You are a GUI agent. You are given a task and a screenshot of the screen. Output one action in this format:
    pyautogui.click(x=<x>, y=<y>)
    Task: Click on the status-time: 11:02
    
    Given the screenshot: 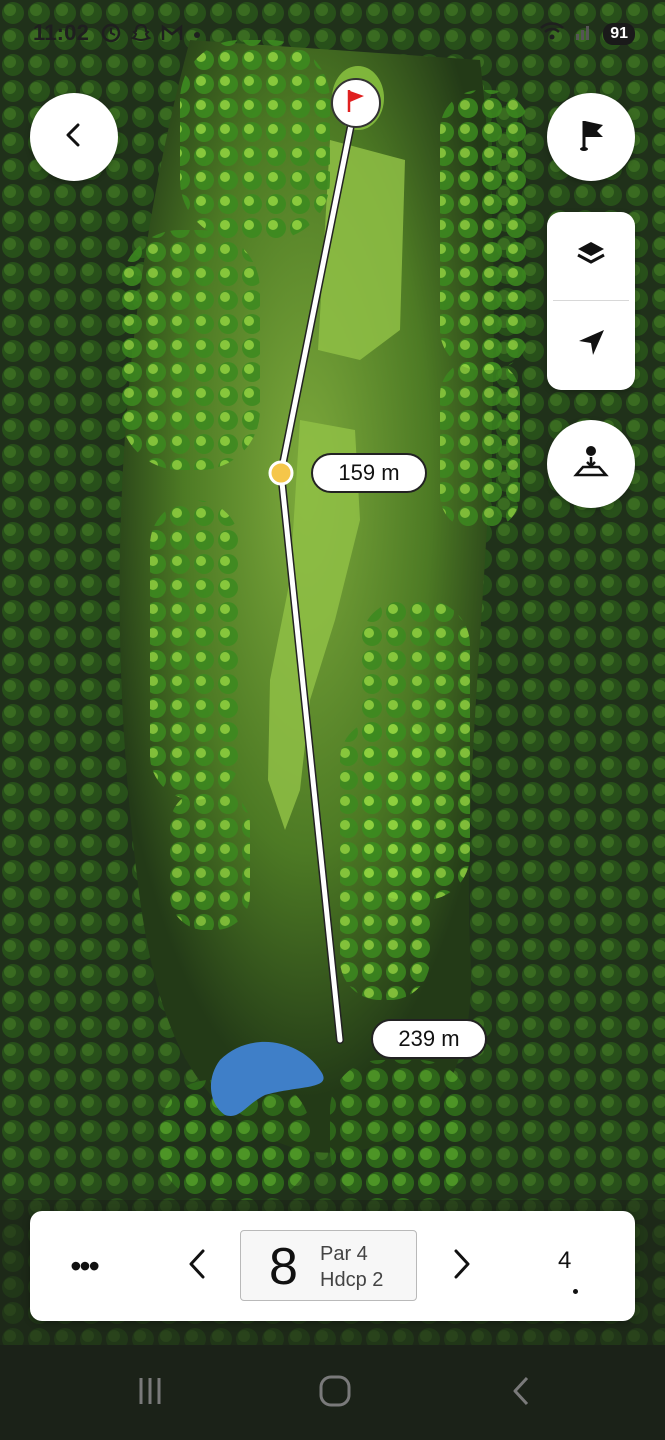 What is the action you would take?
    pyautogui.click(x=61, y=32)
    